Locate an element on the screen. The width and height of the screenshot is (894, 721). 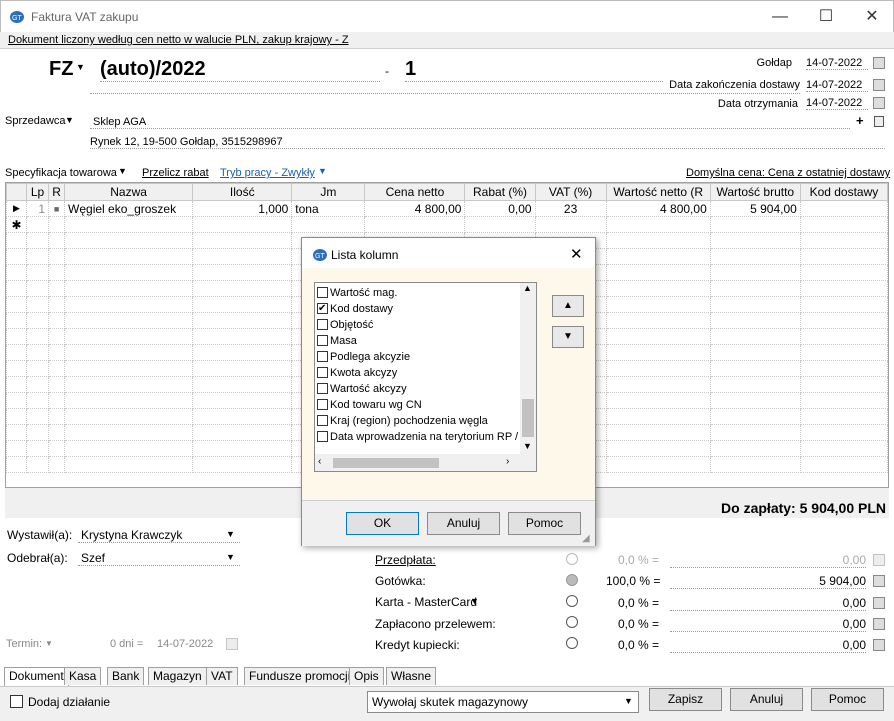
add-action-label: Dodaj działanie is located at coordinates (69, 702).